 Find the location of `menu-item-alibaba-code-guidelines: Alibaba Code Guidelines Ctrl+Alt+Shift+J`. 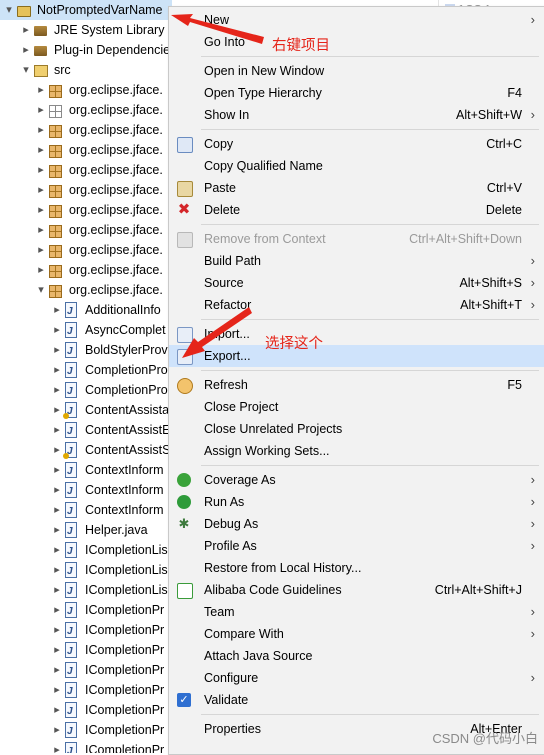

menu-item-alibaba-code-guidelines: Alibaba Code Guidelines Ctrl+Alt+Shift+J is located at coordinates (356, 590).